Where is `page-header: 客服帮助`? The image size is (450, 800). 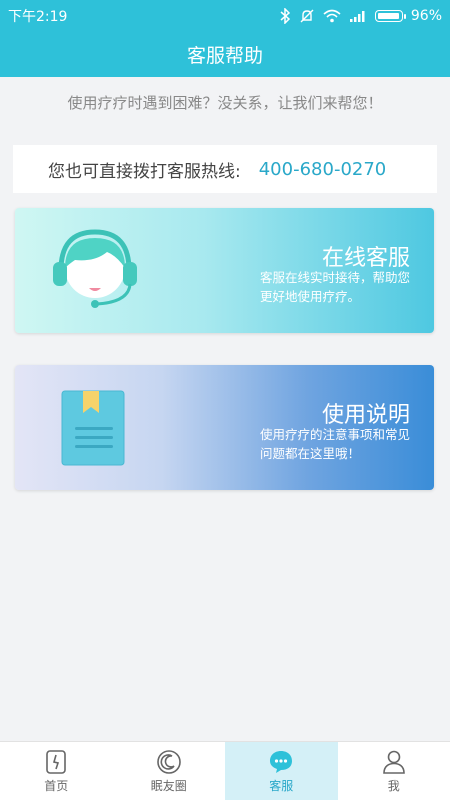 page-header: 客服帮助 is located at coordinates (225, 54).